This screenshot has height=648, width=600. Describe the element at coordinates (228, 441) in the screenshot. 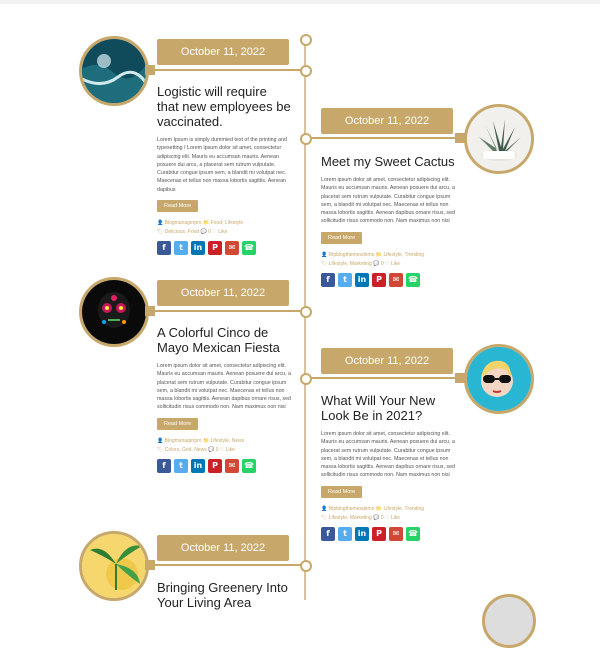

I see `post-categories: Lifestyle, News` at that location.